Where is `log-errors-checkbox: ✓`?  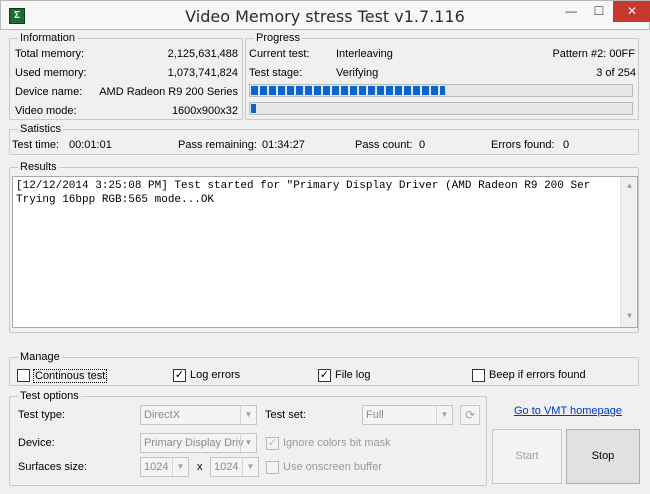
log-errors-checkbox: ✓ is located at coordinates (179, 375).